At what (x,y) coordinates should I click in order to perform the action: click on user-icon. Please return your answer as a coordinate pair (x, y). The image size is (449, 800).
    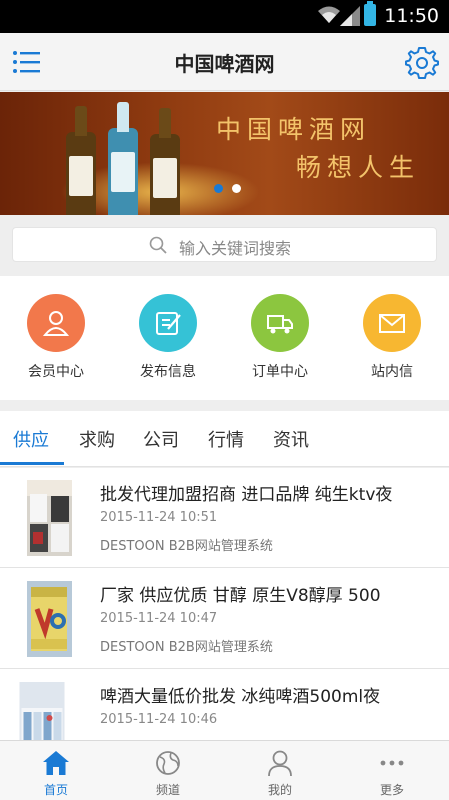
    Looking at the image, I should click on (56, 323).